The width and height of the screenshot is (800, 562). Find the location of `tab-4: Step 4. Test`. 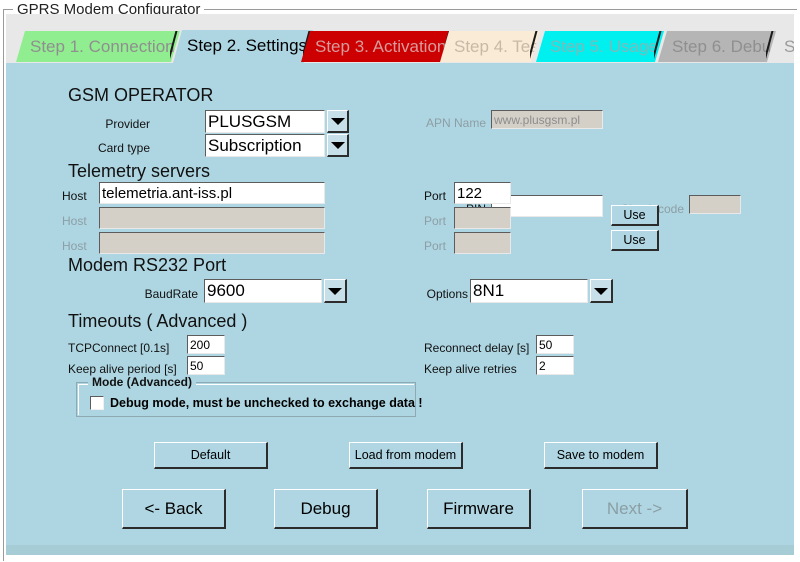

tab-4: Step 4. Test is located at coordinates (490, 46).